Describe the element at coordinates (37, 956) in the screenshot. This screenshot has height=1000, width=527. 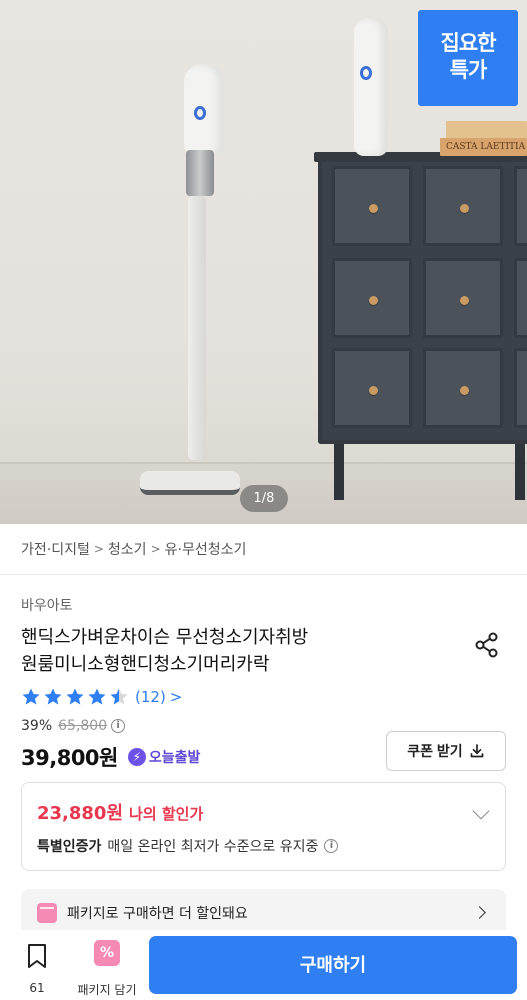
I see `bookmark-icon` at that location.